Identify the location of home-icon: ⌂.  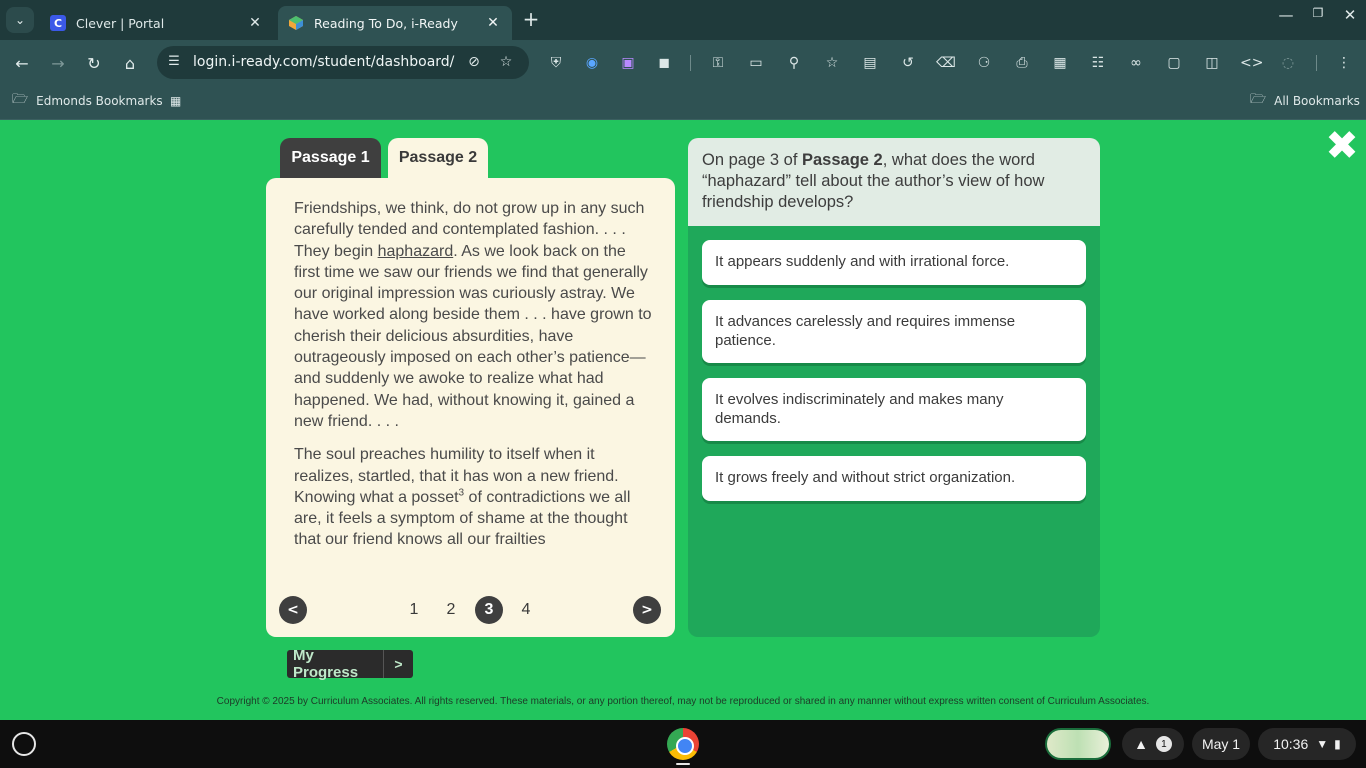
(130, 63).